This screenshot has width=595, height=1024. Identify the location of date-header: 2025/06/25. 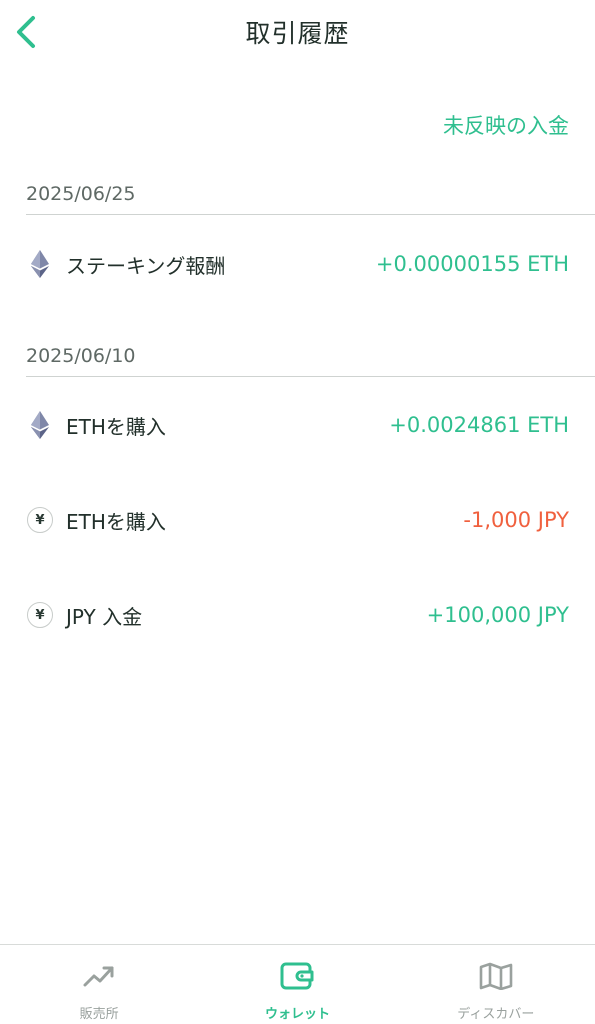
(310, 195).